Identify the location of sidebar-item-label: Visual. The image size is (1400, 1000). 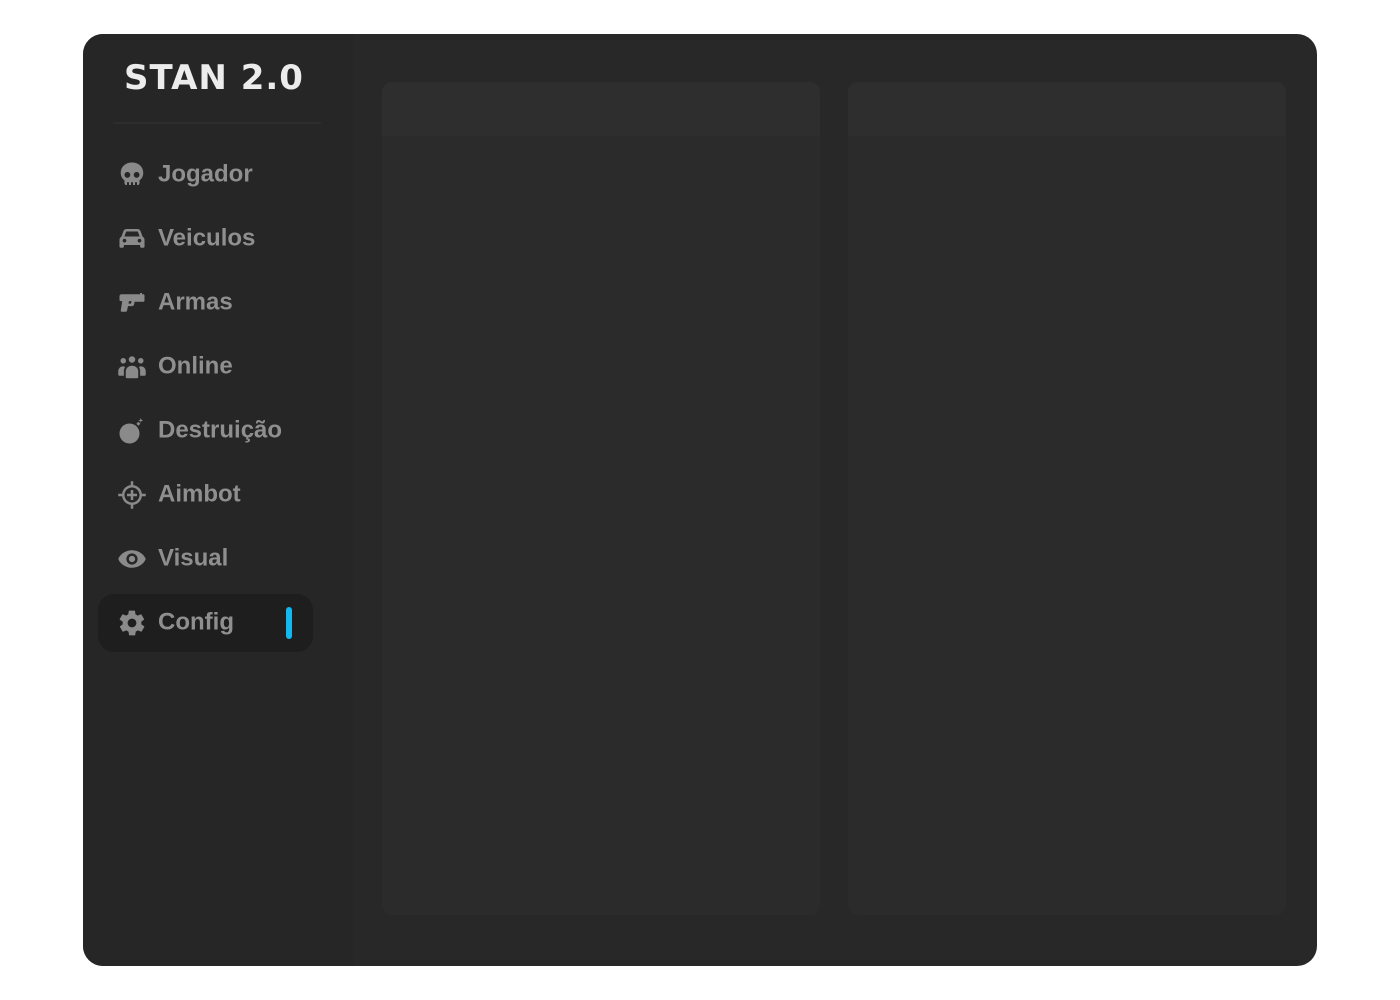
(193, 558).